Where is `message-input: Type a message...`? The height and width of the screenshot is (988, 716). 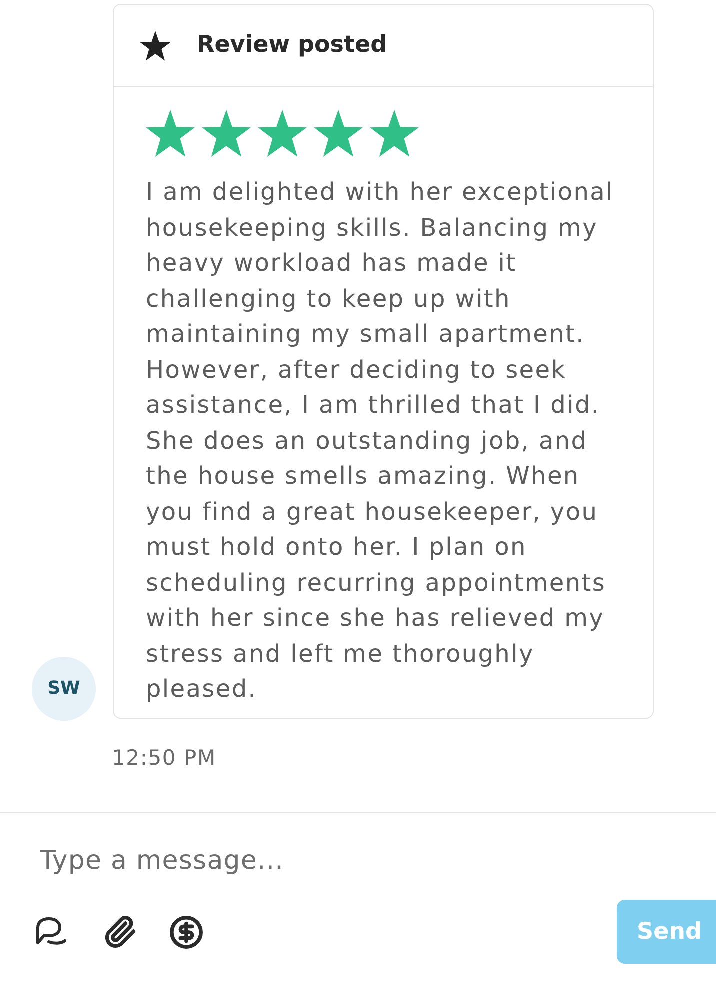
message-input: Type a message... is located at coordinates (320, 861).